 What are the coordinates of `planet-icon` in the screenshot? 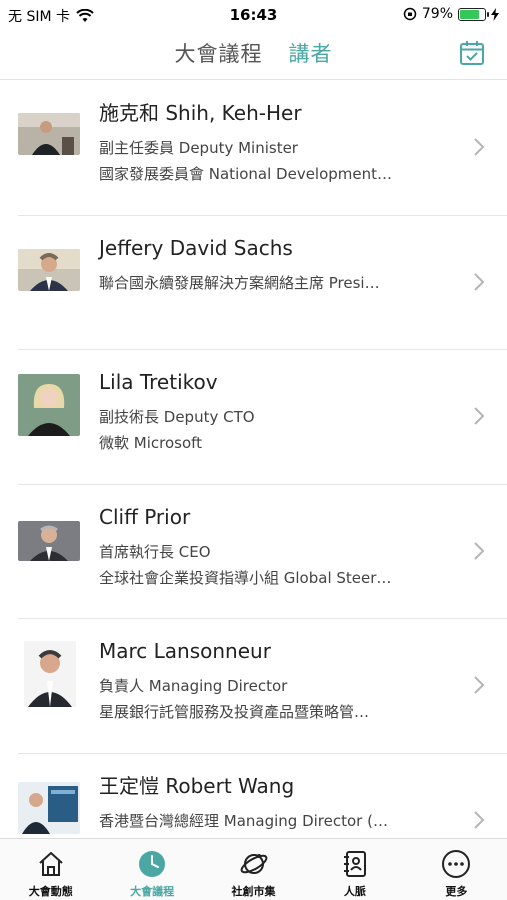 It's located at (253, 864).